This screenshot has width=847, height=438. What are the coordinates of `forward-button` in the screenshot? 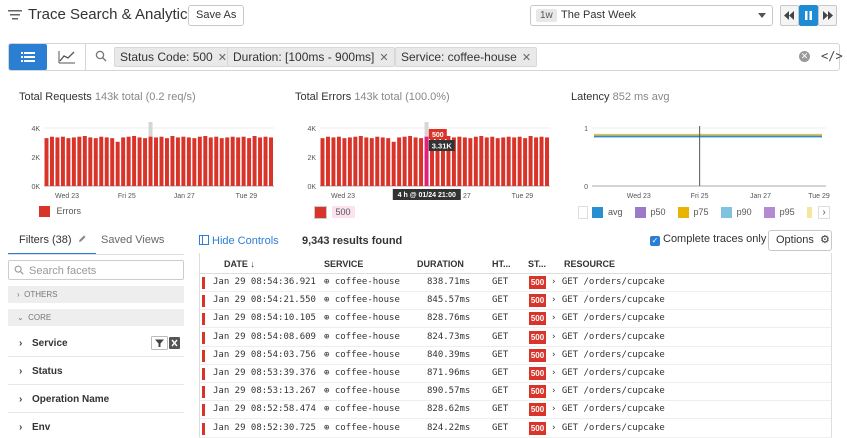 It's located at (827, 15).